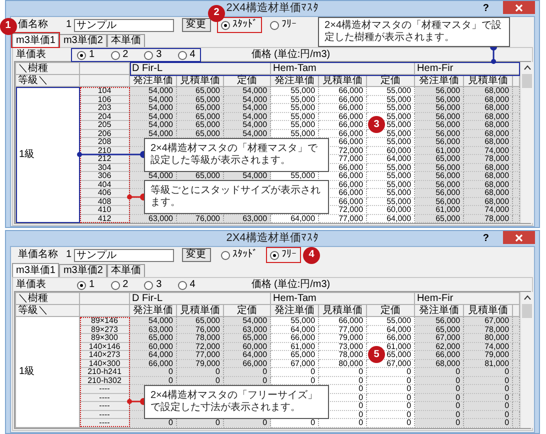 This screenshot has height=434, width=546. What do you see at coordinates (48, 154) in the screenshot?
I see `grade-cell: 1級` at bounding box center [48, 154].